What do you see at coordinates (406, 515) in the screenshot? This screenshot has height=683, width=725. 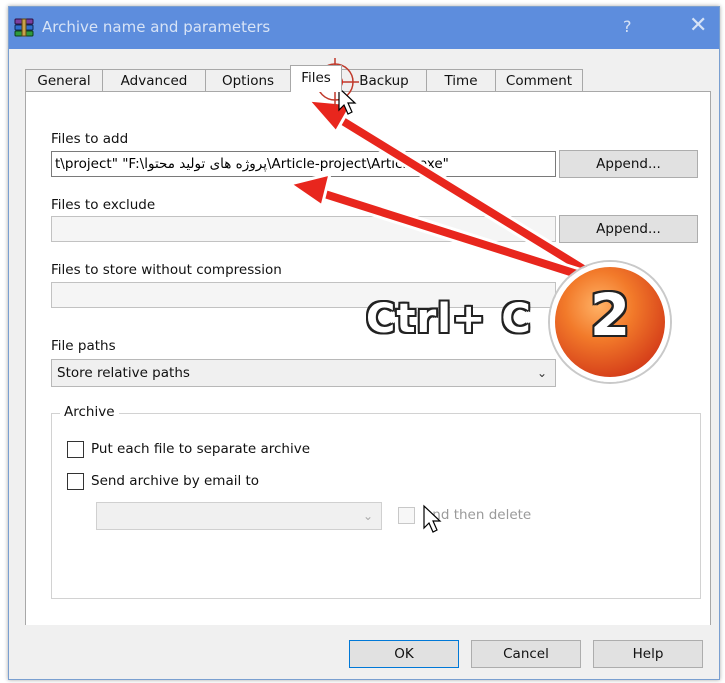 I see `delete-after-checkbox` at bounding box center [406, 515].